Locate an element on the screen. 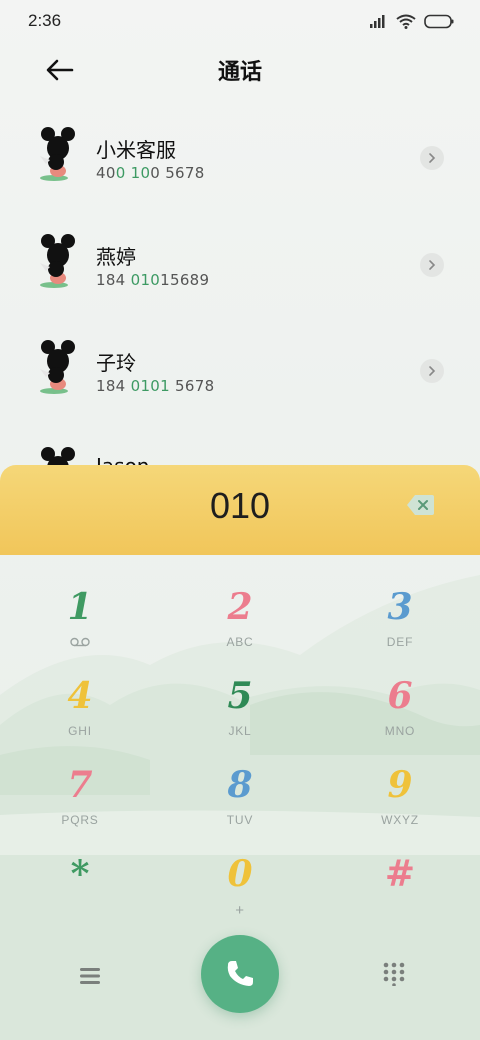  key-digit: 8 is located at coordinates (240, 785).